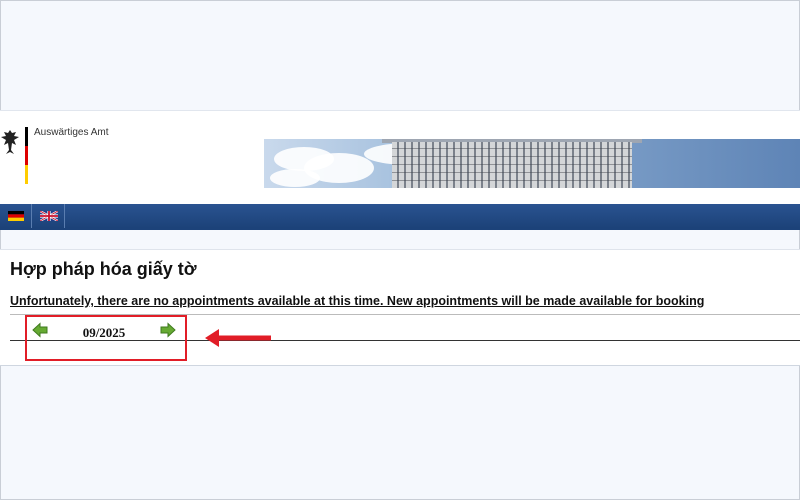 Image resolution: width=800 pixels, height=500 pixels. What do you see at coordinates (400, 216) in the screenshot?
I see `navigation-bar` at bounding box center [400, 216].